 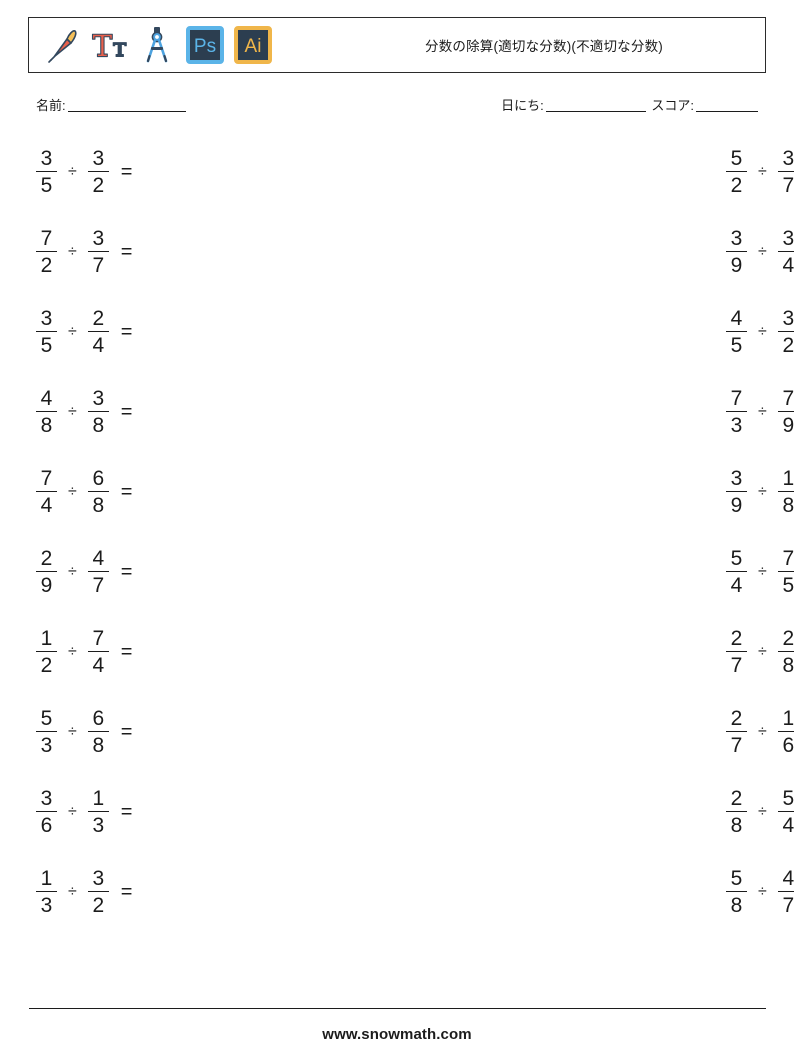 I want to click on fraction-divisor: 3 2, so click(x=98, y=172).